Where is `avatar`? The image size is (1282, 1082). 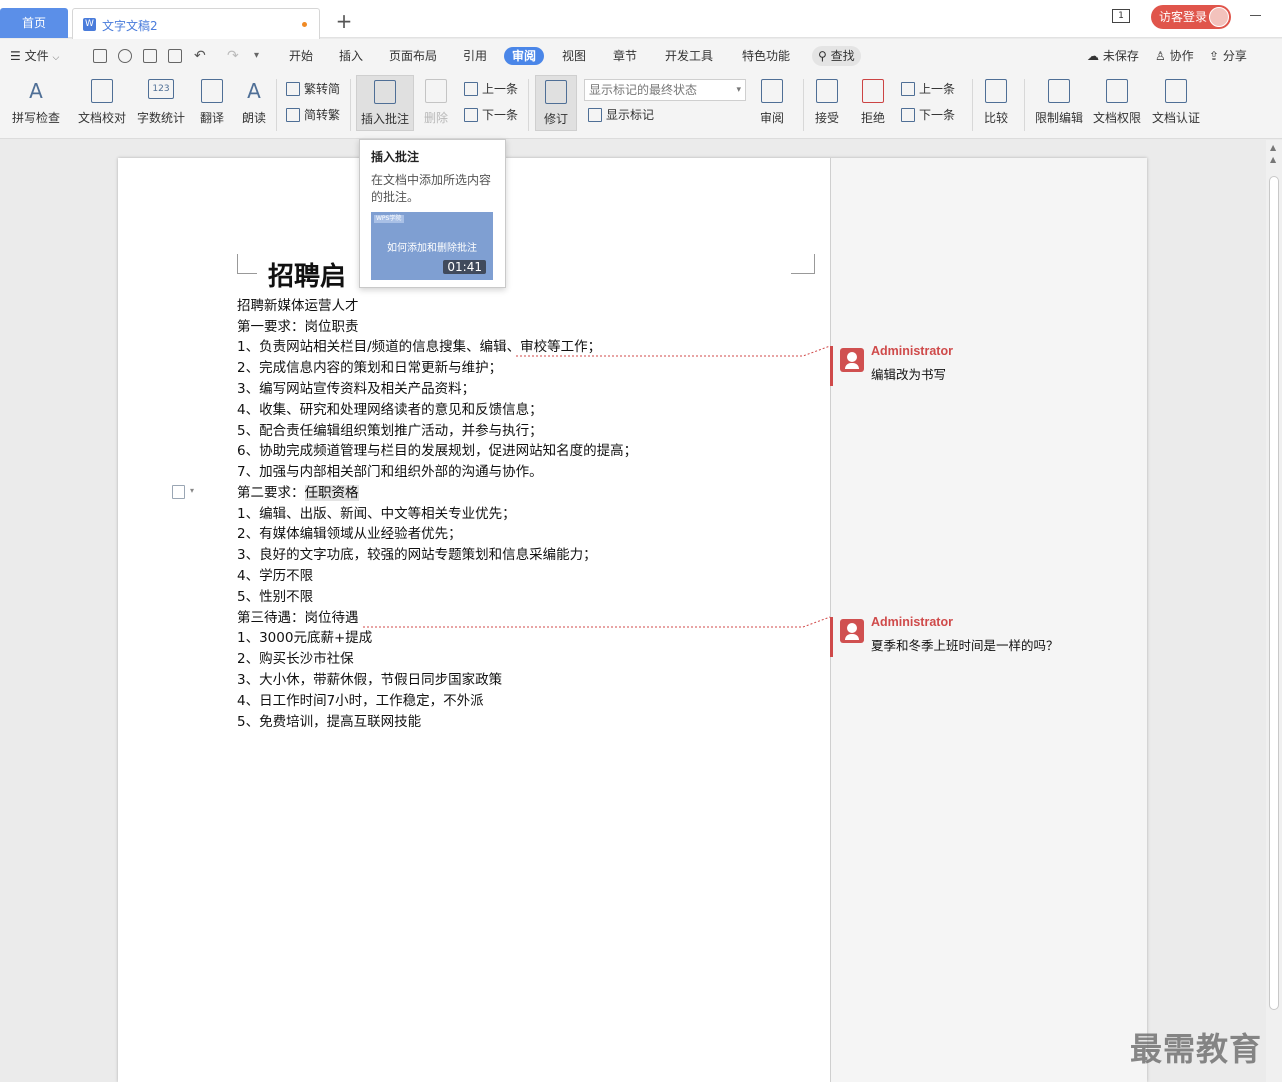 avatar is located at coordinates (1219, 17).